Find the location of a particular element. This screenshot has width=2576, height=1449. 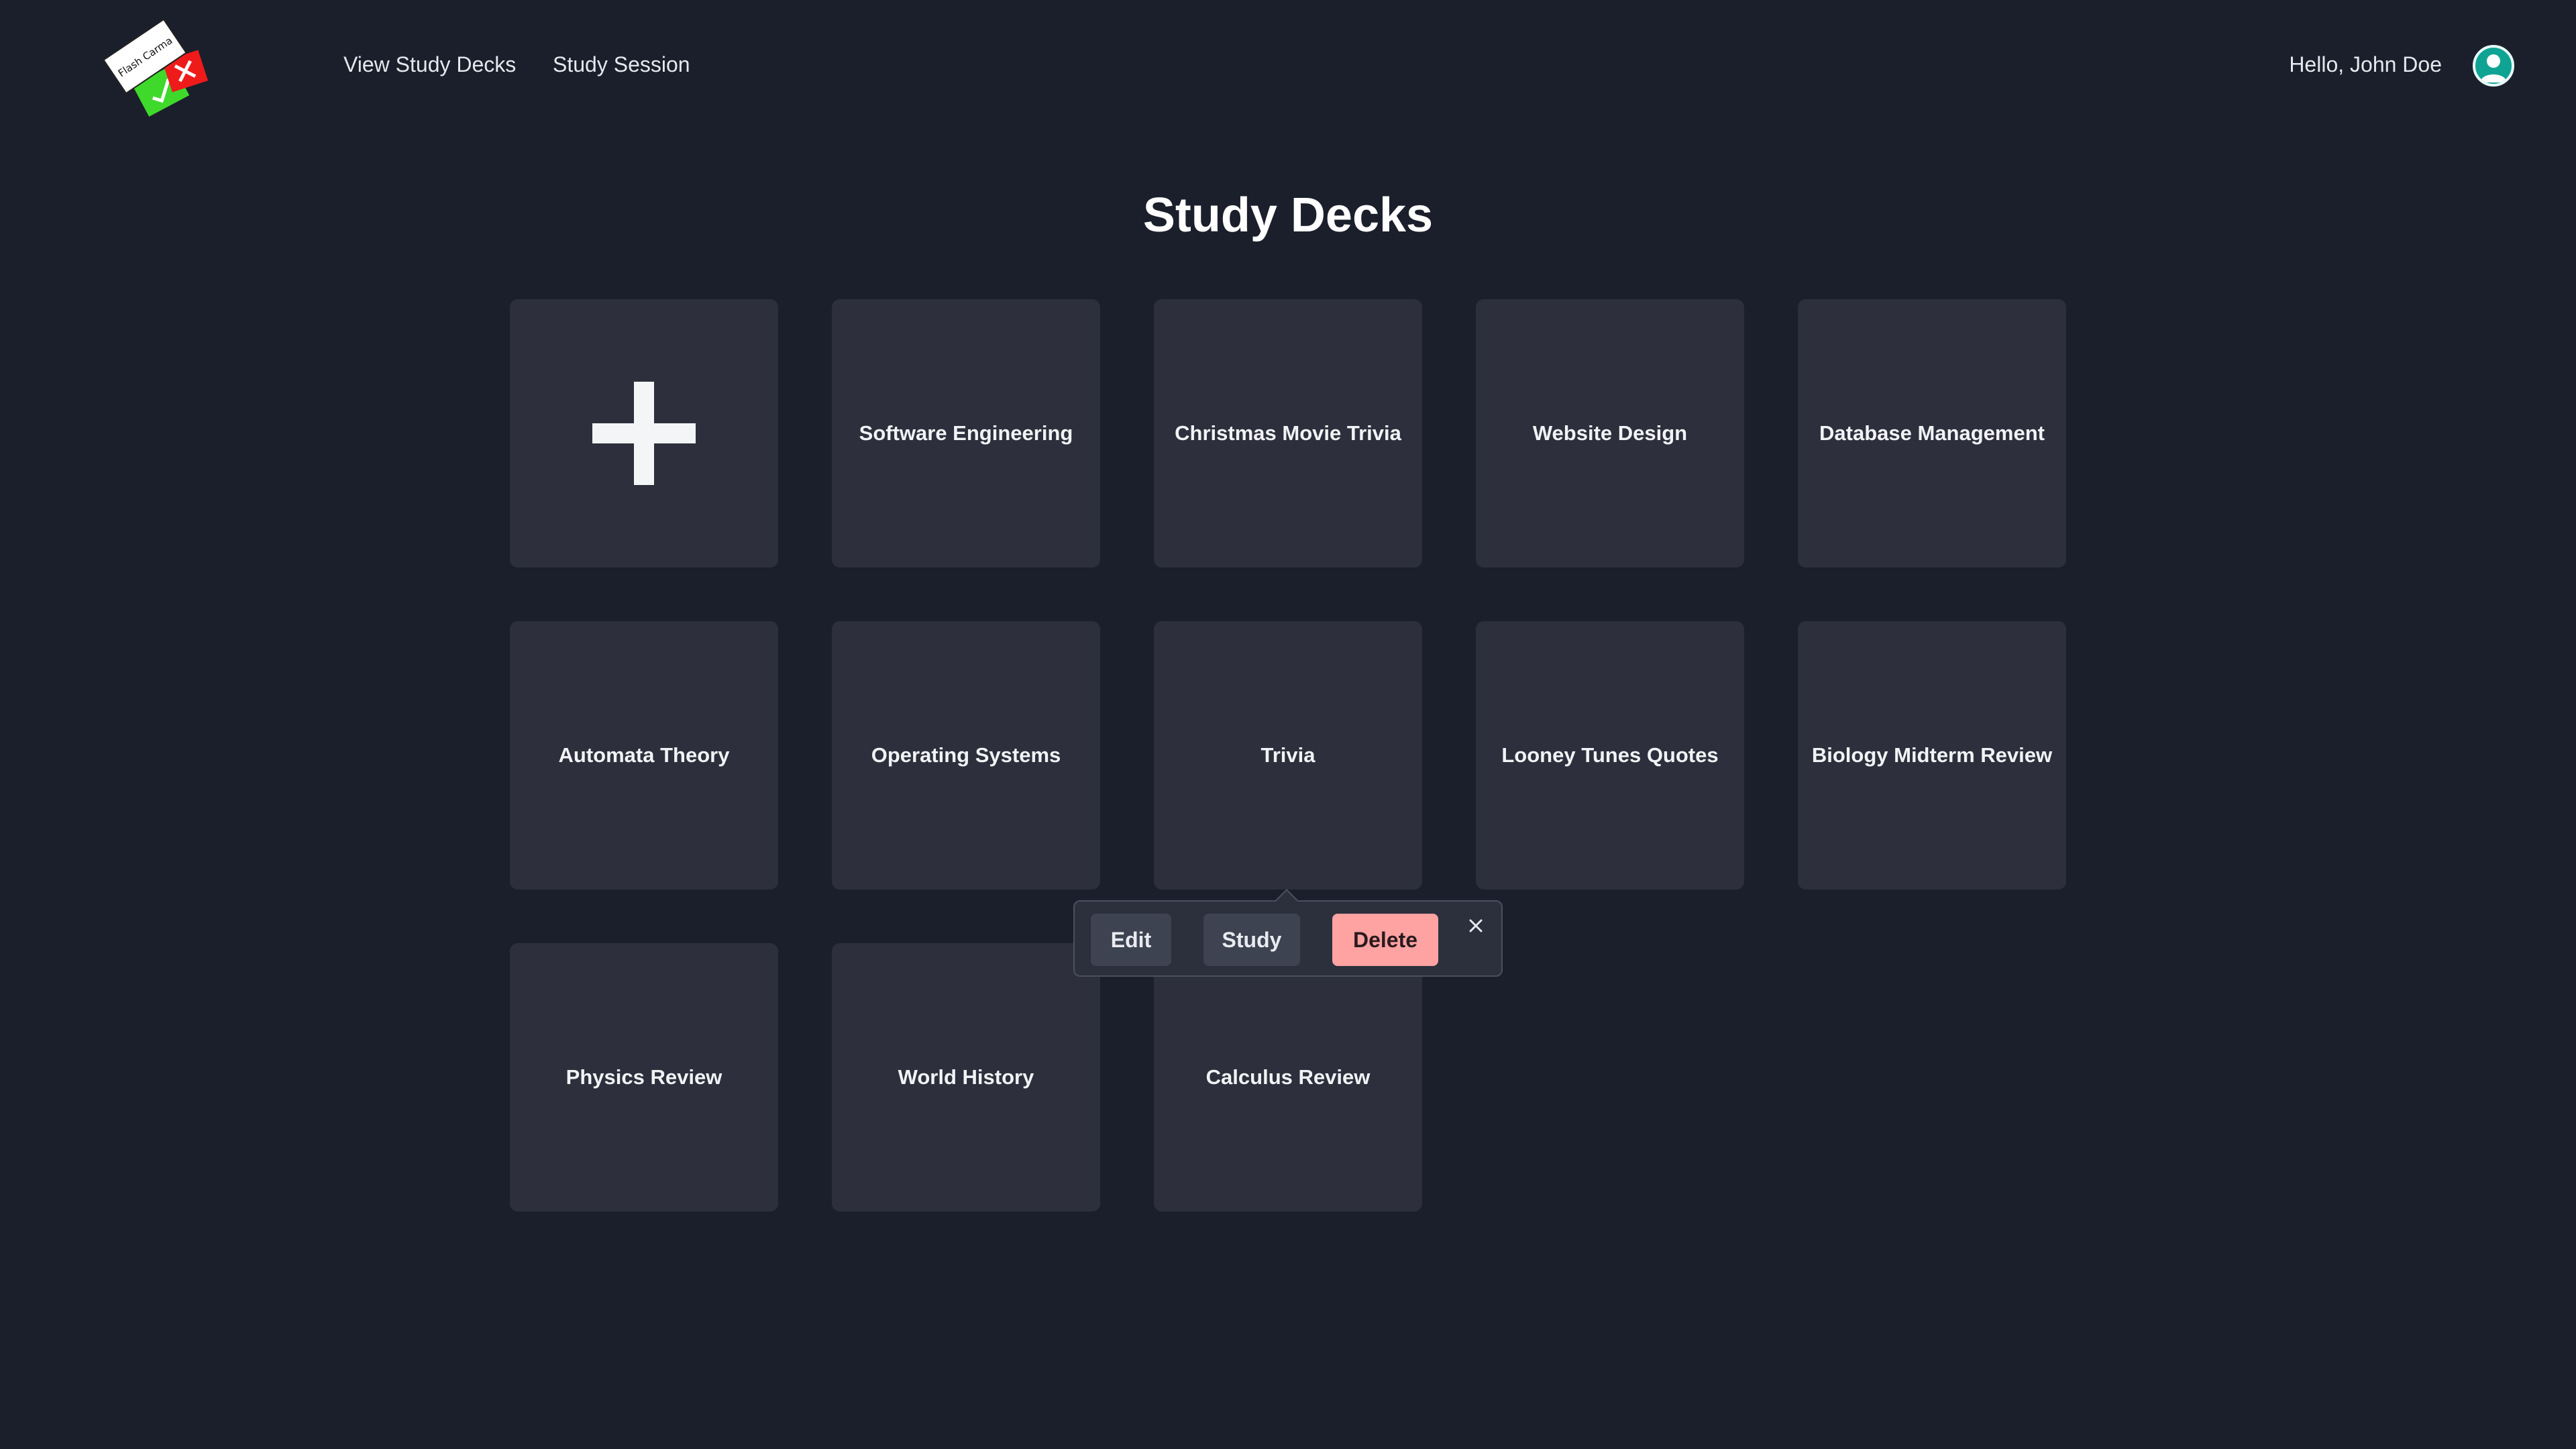

deck-title: Automata Theory is located at coordinates (644, 755).